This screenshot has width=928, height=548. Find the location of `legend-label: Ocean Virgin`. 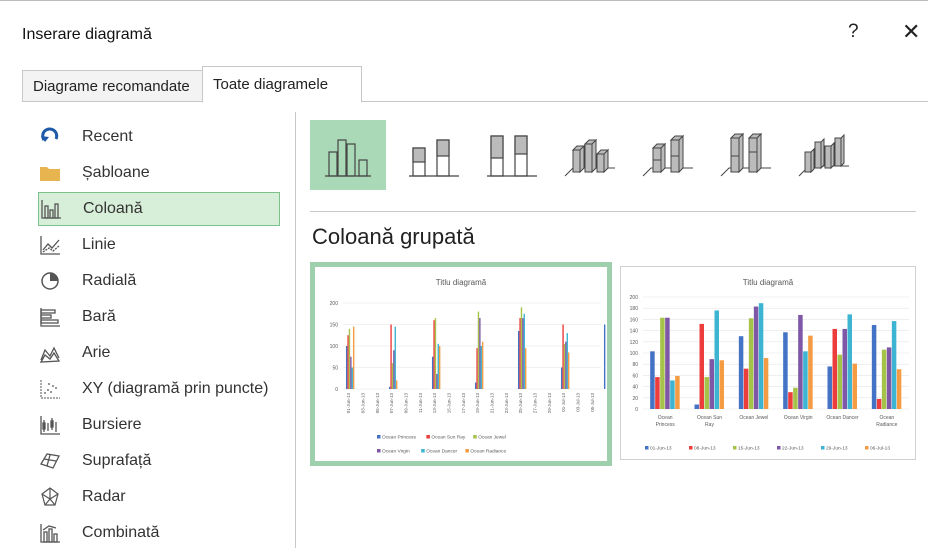

legend-label: Ocean Virgin is located at coordinates (396, 452).